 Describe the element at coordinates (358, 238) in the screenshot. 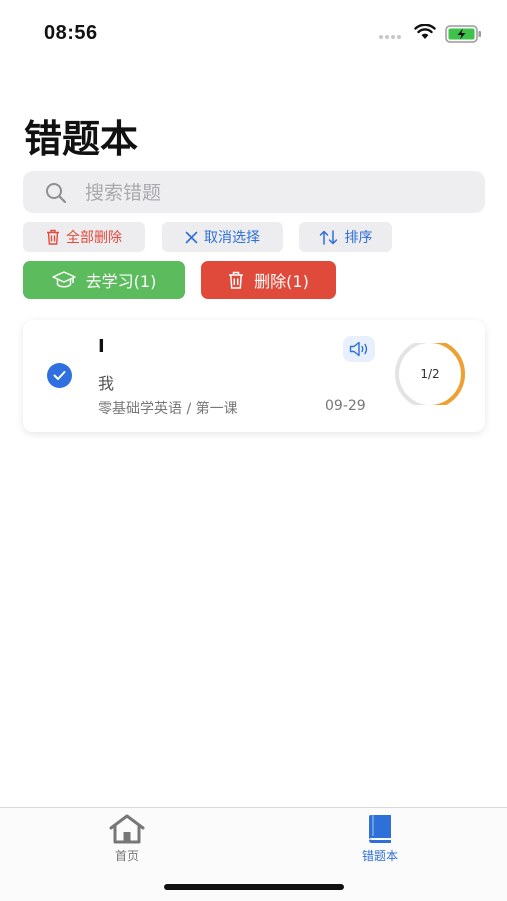

I see `sort-label: 排序` at that location.